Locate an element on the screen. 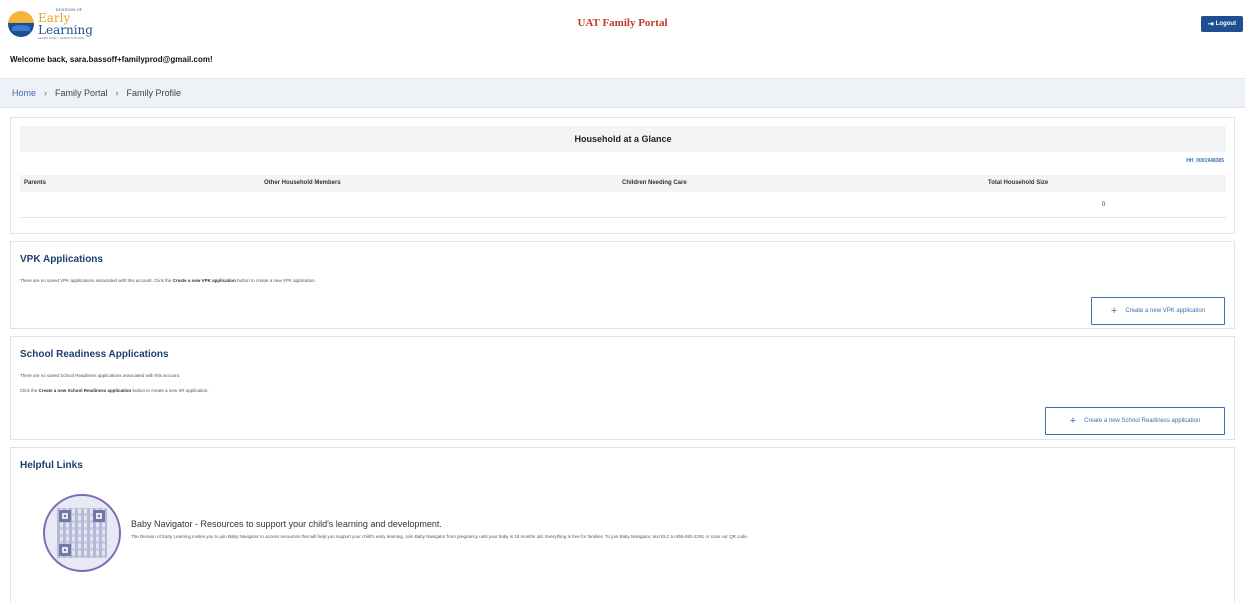  household-id: HH_0001948385 is located at coordinates (1205, 161).